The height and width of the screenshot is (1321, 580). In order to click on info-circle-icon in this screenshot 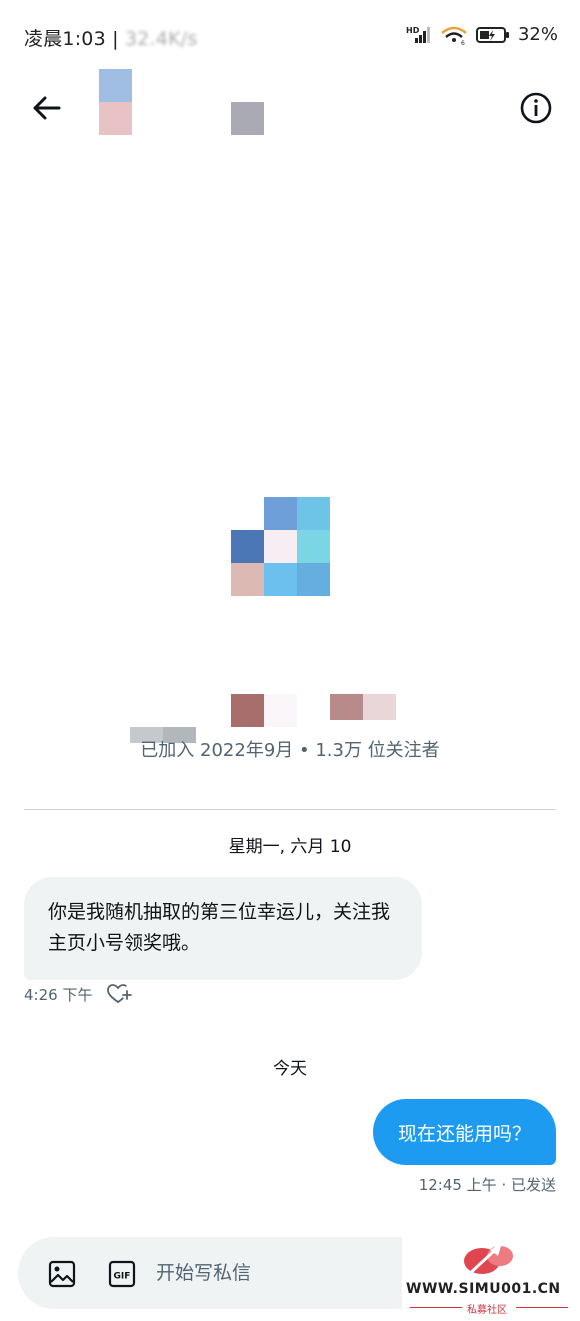, I will do `click(536, 108)`.